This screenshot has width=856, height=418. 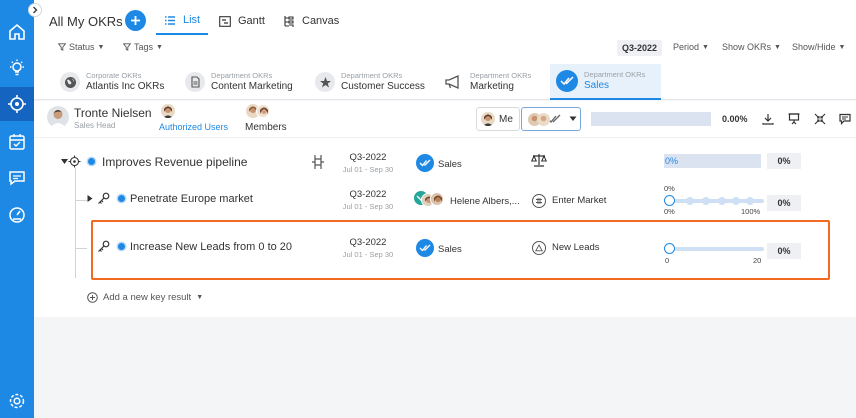 What do you see at coordinates (450, 249) in the screenshot?
I see `team-name: Sales` at bounding box center [450, 249].